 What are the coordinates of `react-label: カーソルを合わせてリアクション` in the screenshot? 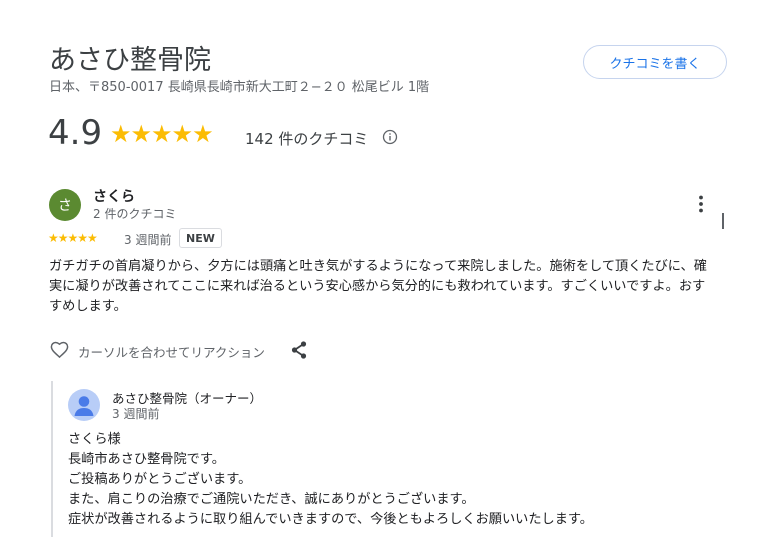 It's located at (171, 351).